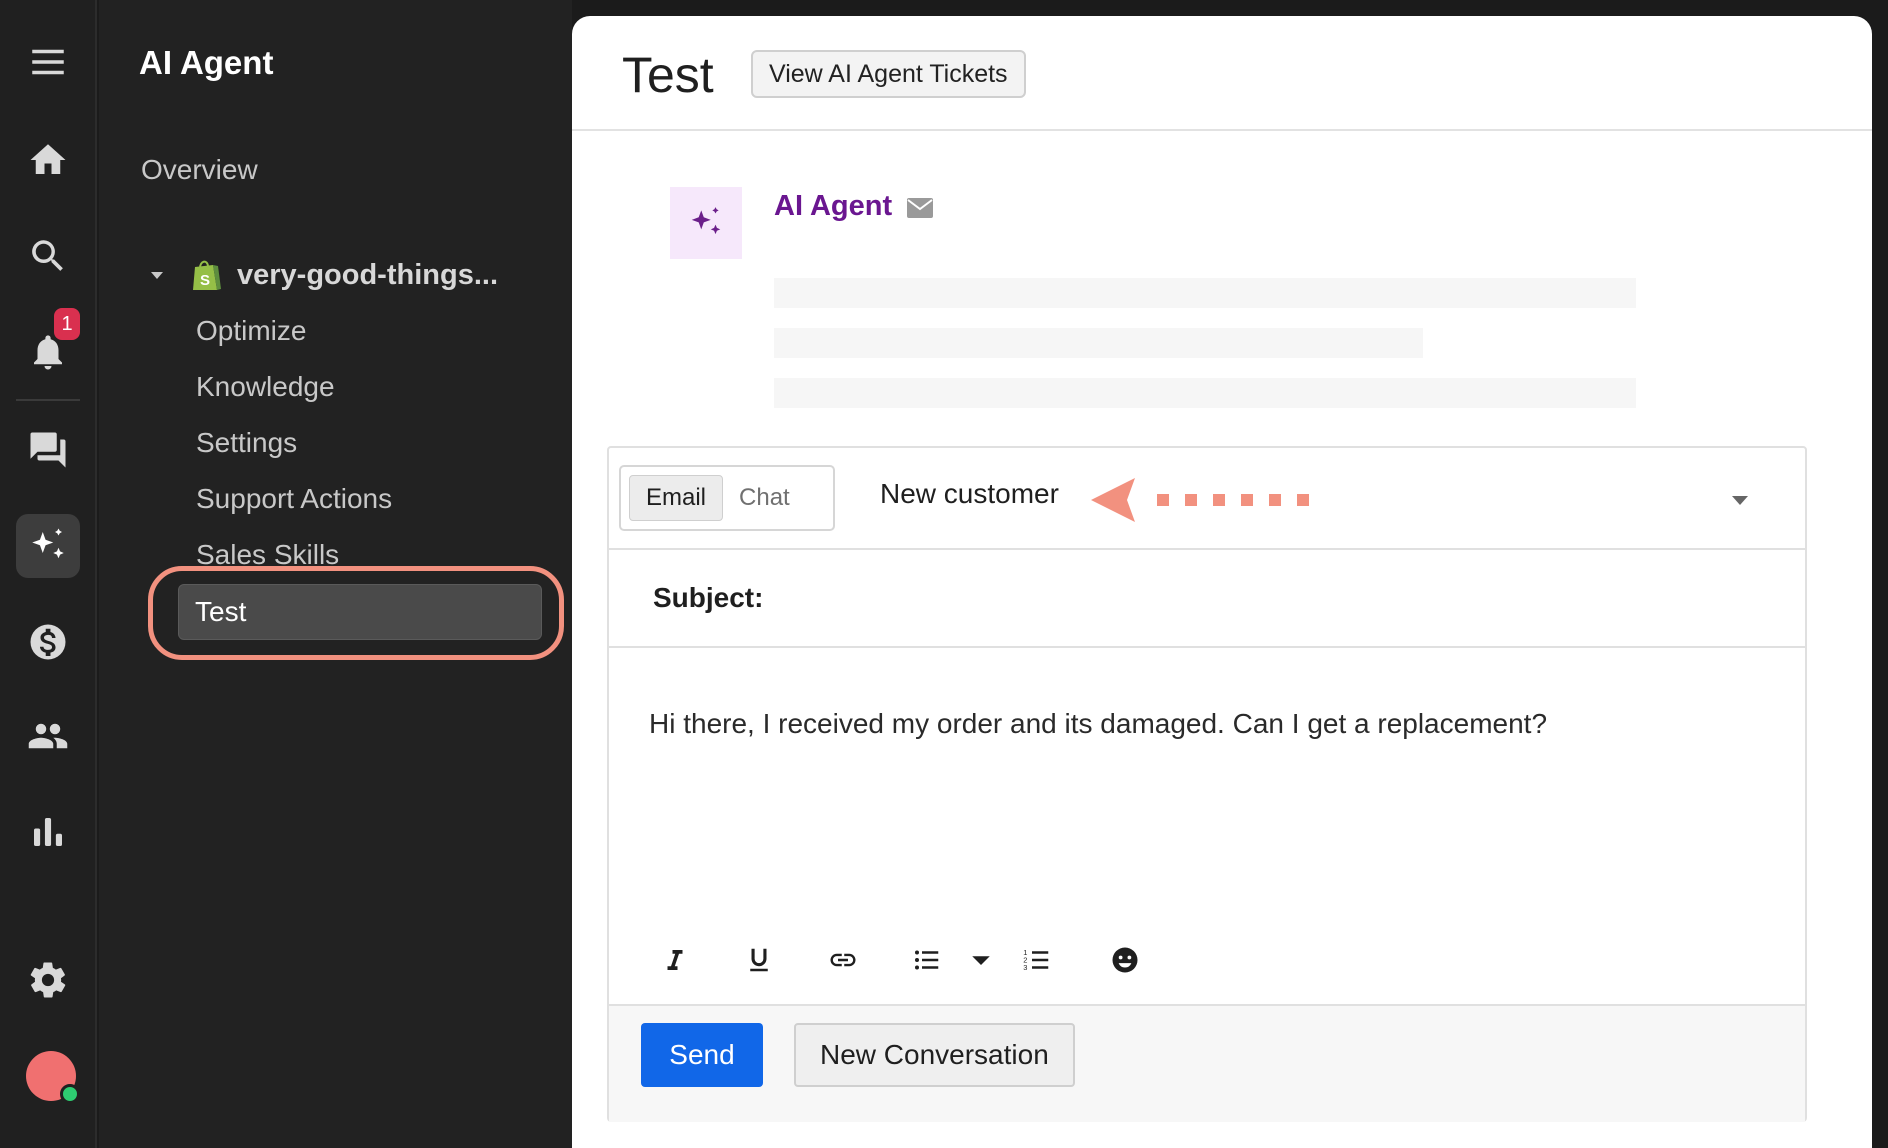  Describe the element at coordinates (675, 960) in the screenshot. I see `italic-icon` at that location.